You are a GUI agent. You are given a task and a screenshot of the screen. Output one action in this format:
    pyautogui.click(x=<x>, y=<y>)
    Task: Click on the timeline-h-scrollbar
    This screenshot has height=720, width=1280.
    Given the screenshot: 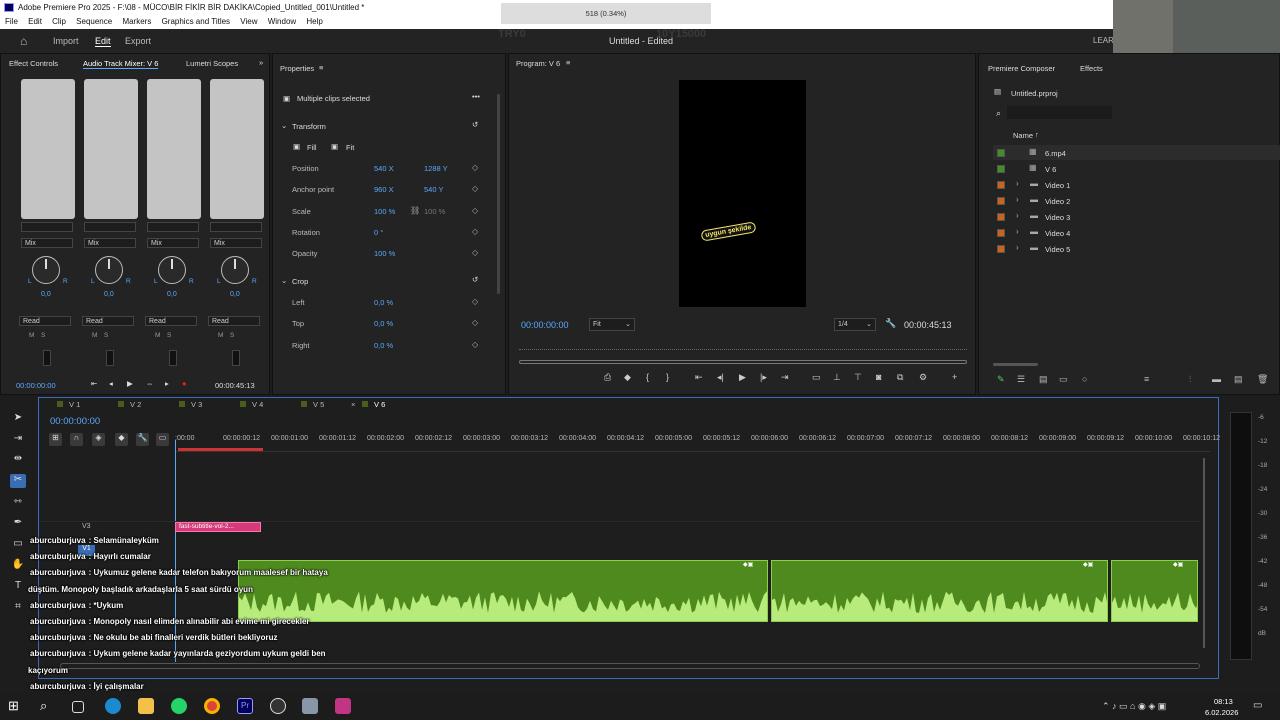 What is the action you would take?
    pyautogui.click(x=630, y=666)
    